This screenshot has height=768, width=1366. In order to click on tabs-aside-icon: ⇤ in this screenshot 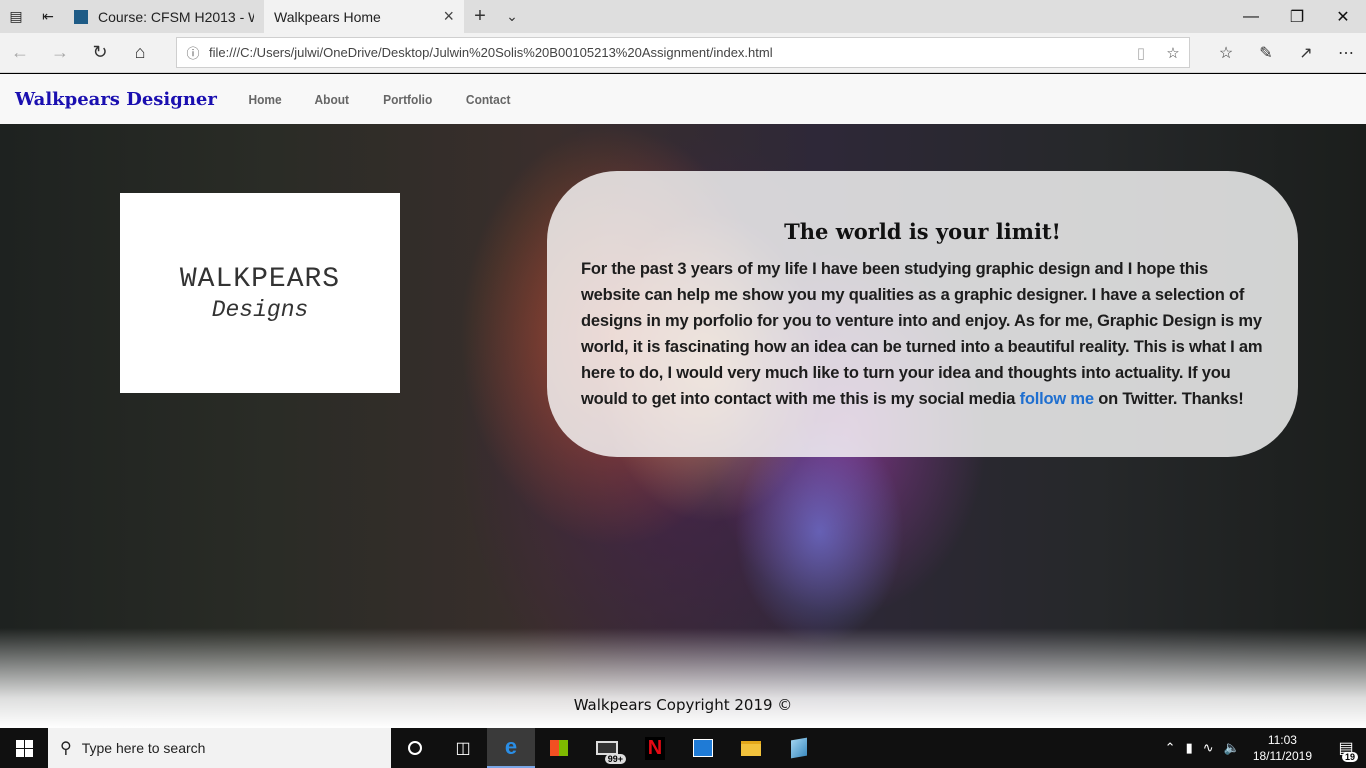, I will do `click(48, 16)`.